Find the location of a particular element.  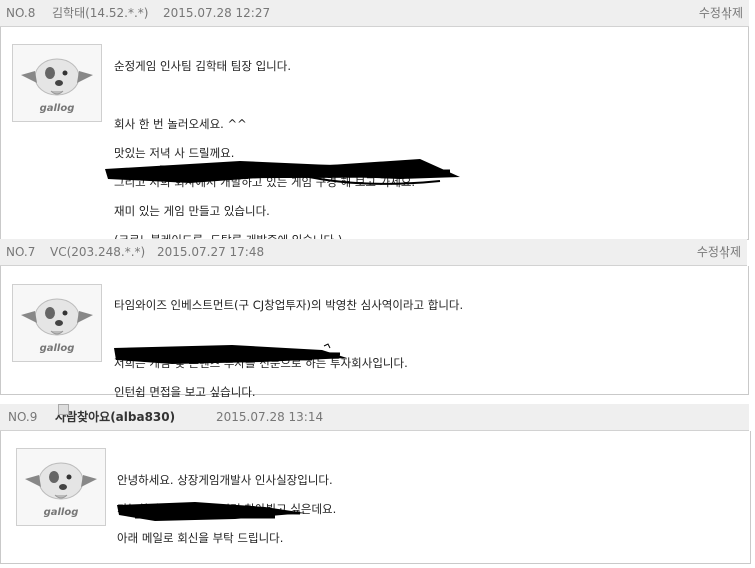

content-line: 재미 있는 게임 만들고 있습니다. is located at coordinates (192, 210).